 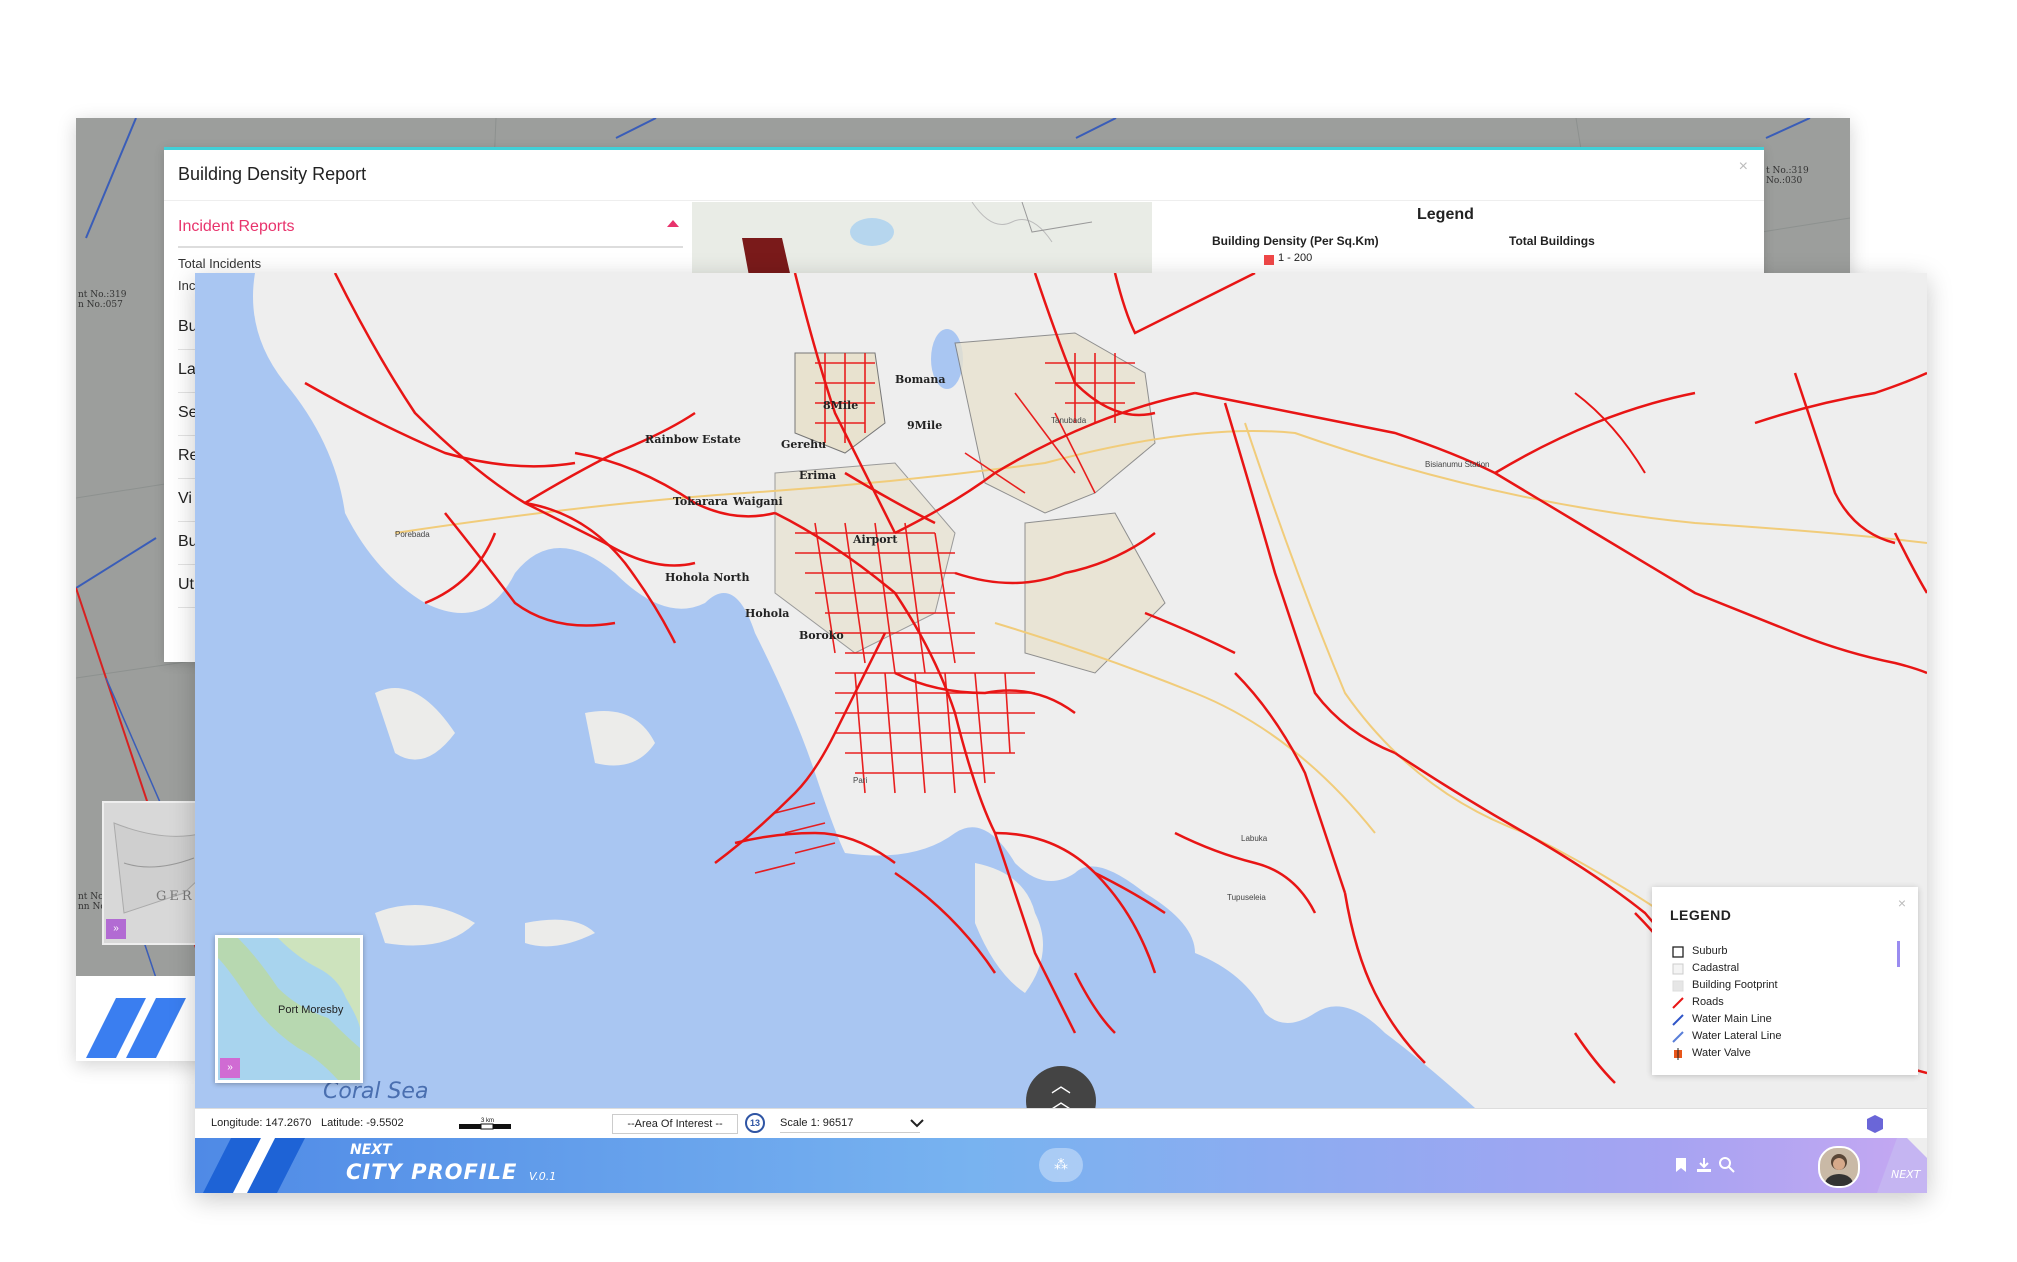 I want to click on thumb-place-label: GER, so click(x=175, y=896).